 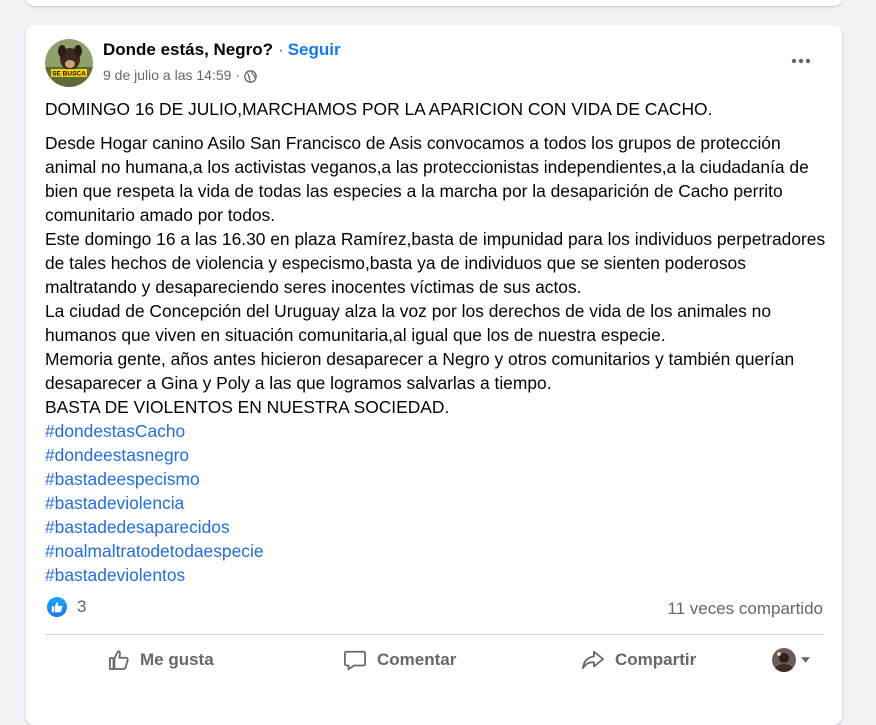 I want to click on share-button-label: Compartir, so click(x=656, y=659).